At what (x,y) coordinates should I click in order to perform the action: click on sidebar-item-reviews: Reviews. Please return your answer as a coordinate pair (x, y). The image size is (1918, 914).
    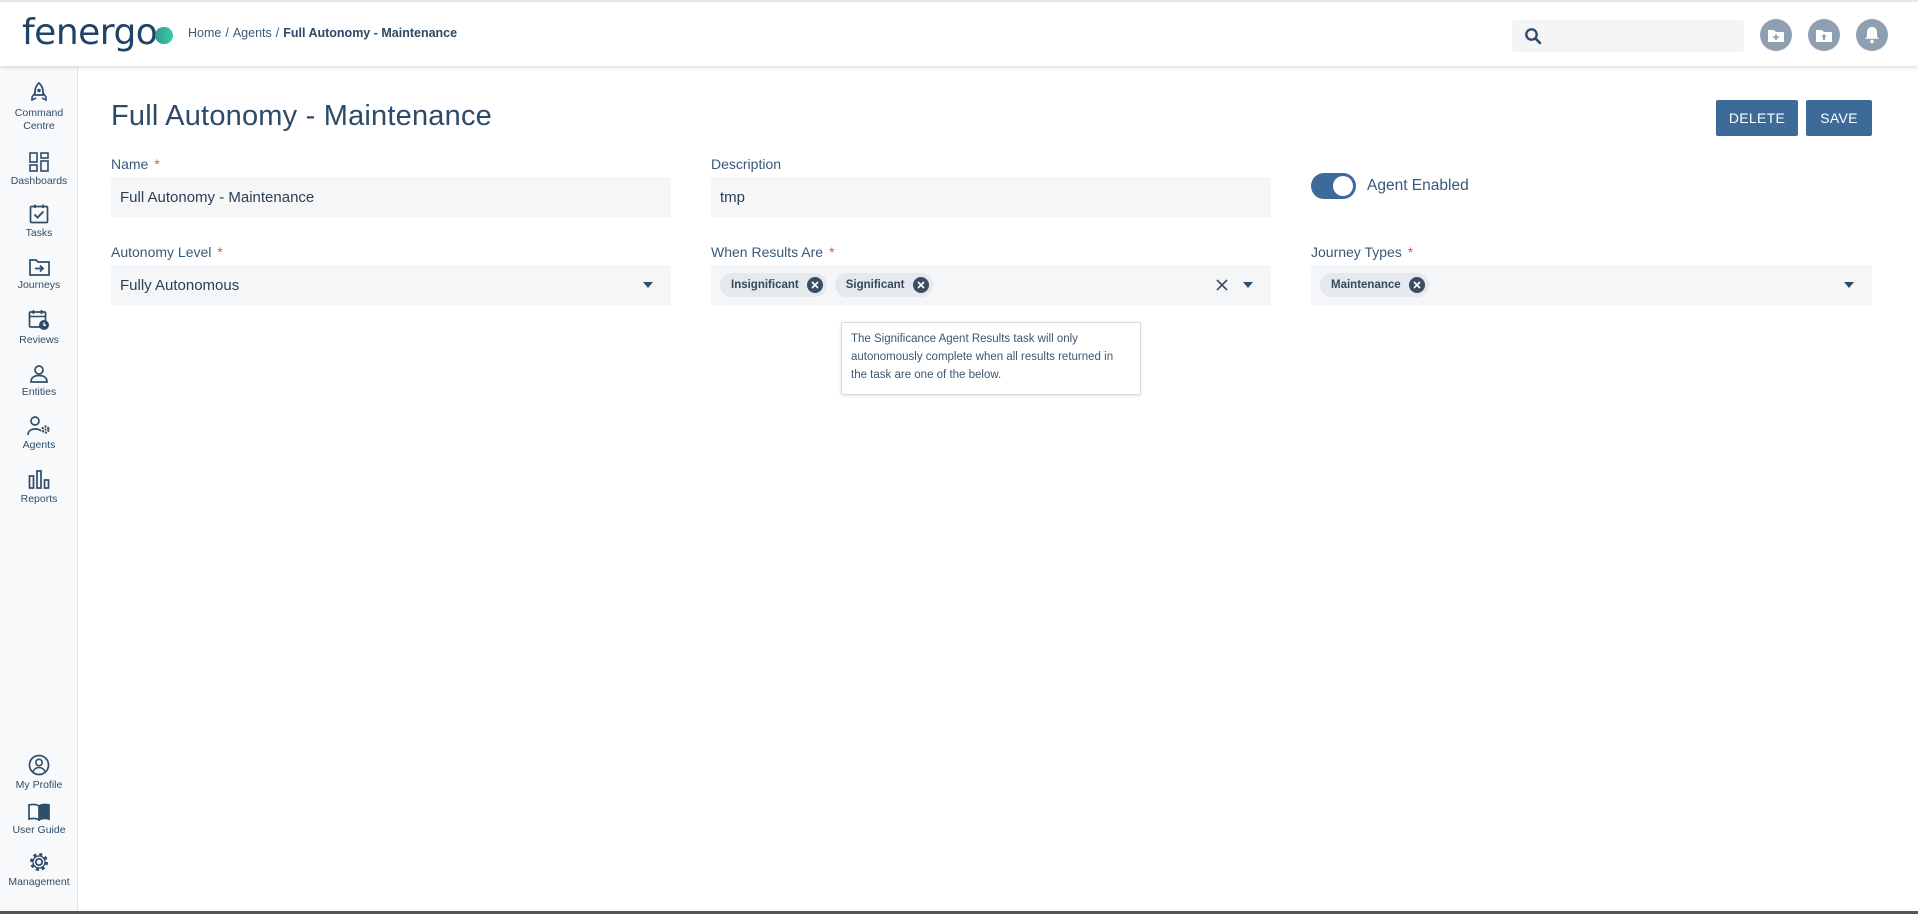
    Looking at the image, I should click on (39, 328).